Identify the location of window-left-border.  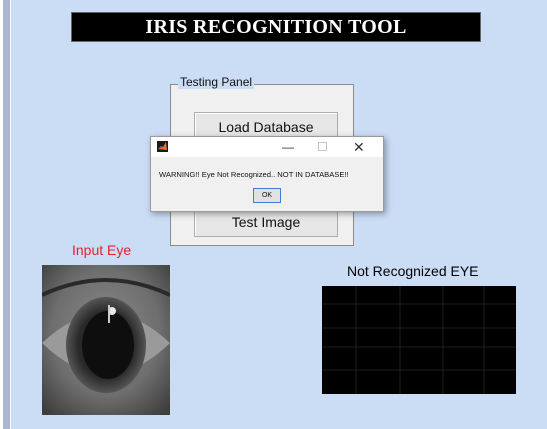
(5, 214).